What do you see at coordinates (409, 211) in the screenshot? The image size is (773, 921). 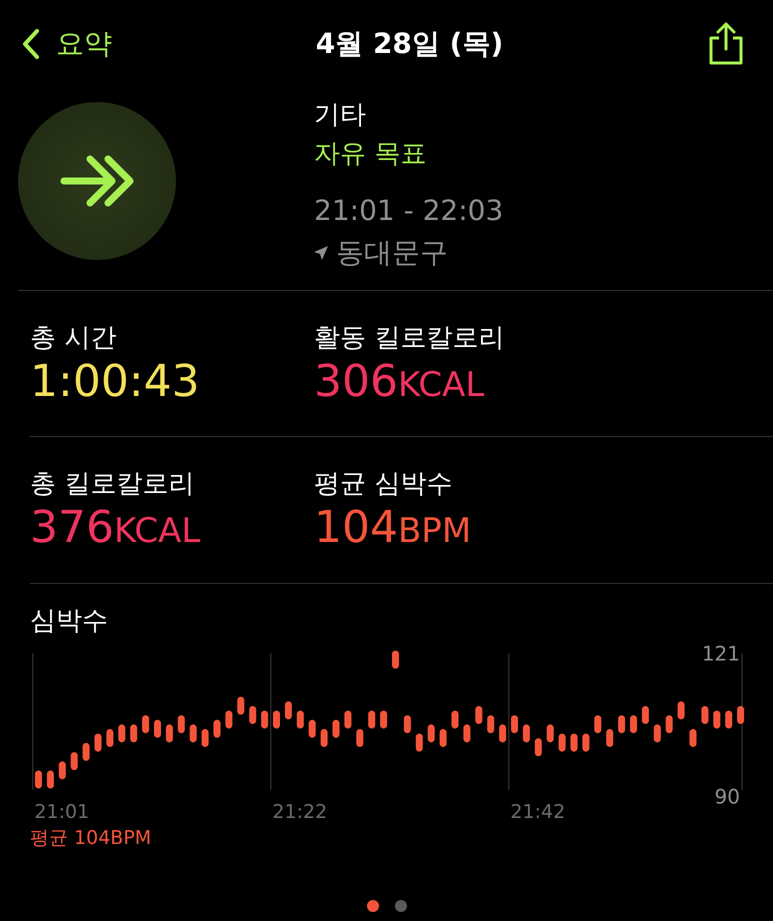 I see `time-range: 21:01 - 22:03` at bounding box center [409, 211].